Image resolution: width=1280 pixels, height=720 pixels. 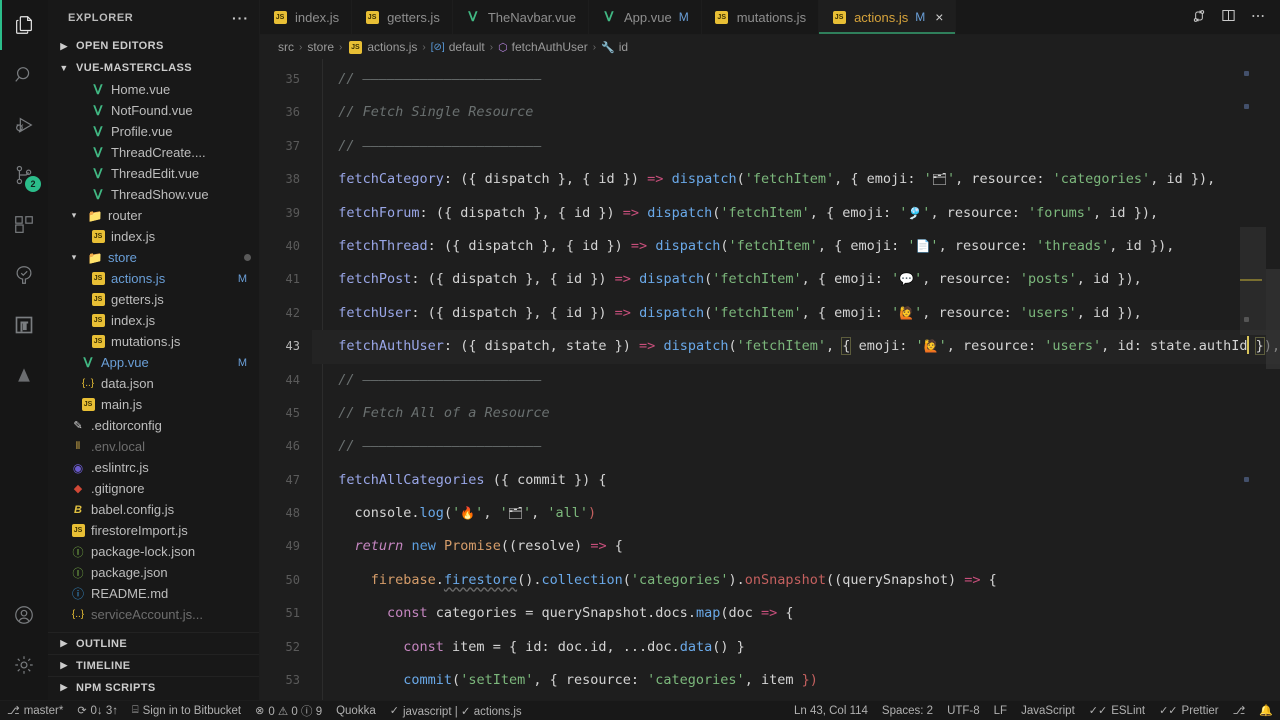 I want to click on eol: LF, so click(x=1000, y=710).